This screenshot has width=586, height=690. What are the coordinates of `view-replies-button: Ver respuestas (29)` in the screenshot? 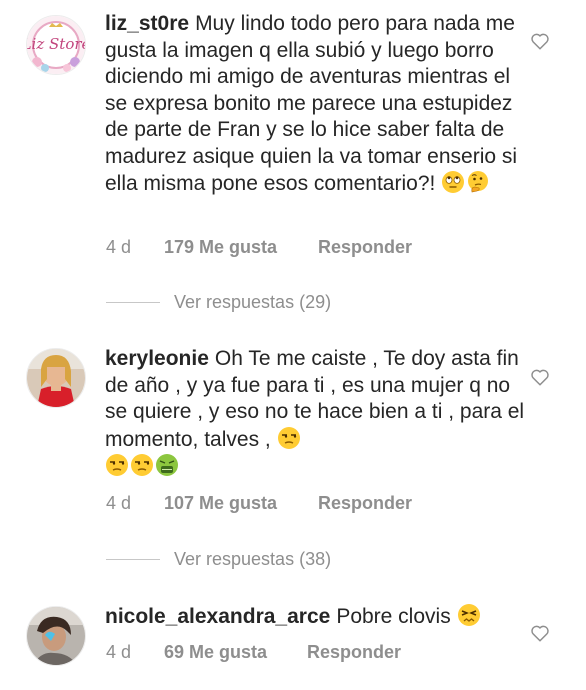 It's located at (218, 302).